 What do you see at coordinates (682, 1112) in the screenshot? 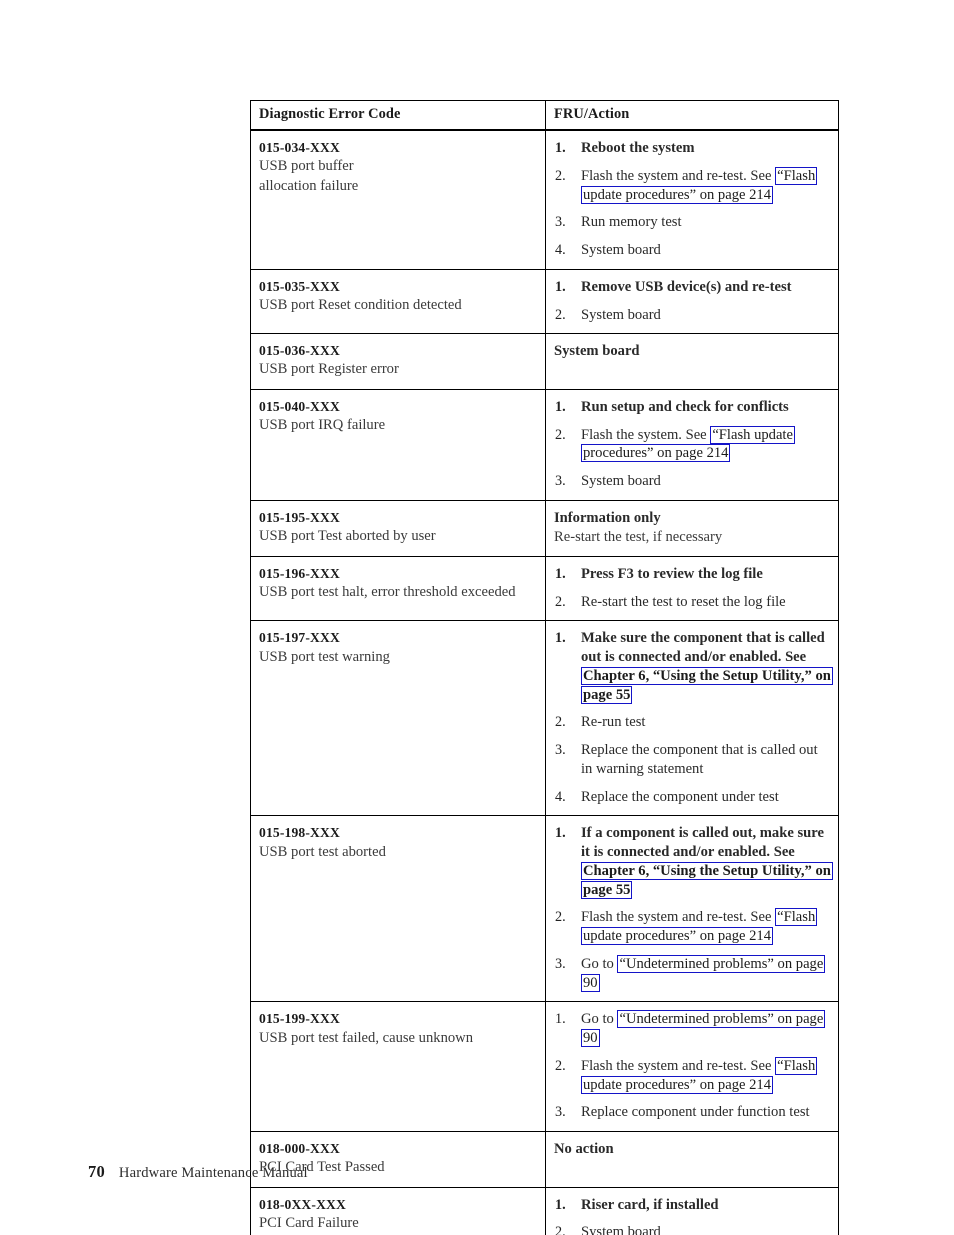
I see `action-step: Replace component under function test` at bounding box center [682, 1112].